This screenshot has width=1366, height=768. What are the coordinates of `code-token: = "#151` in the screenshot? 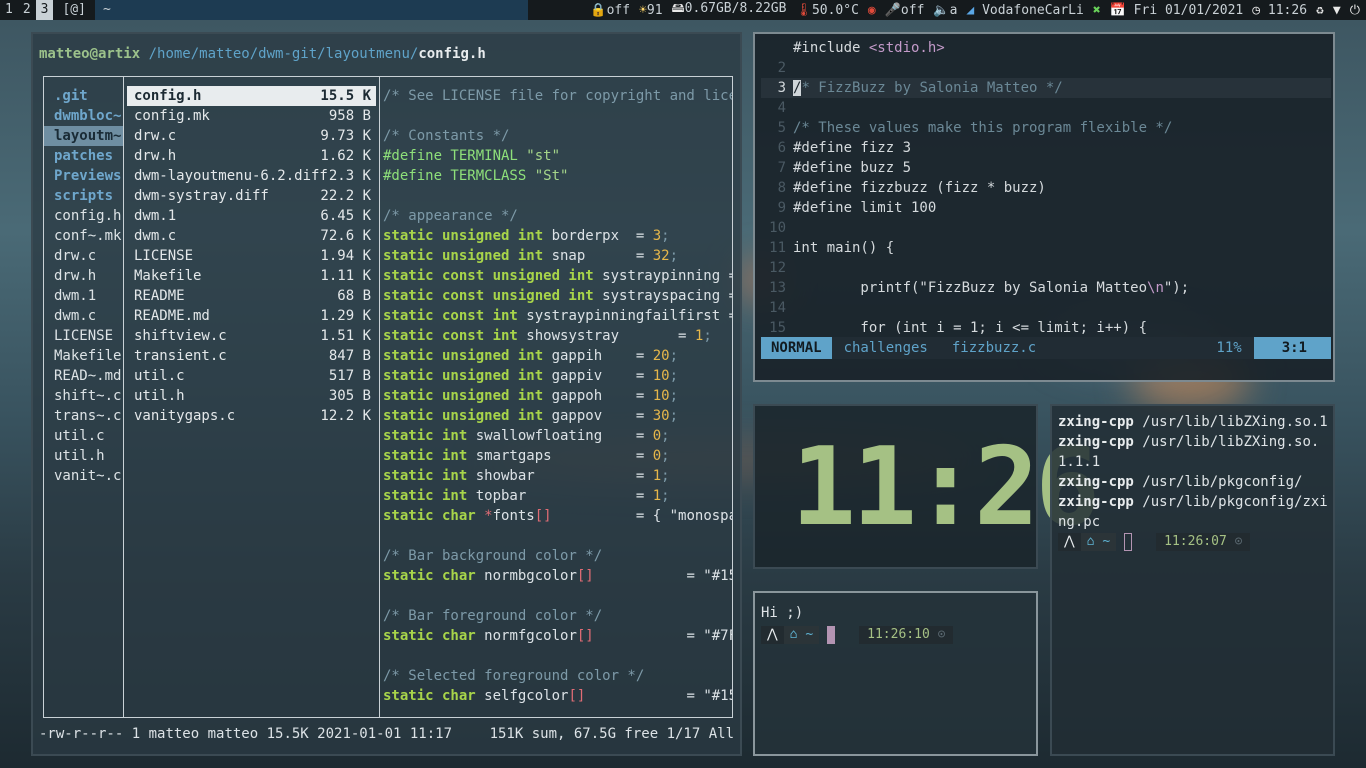 It's located at (662, 576).